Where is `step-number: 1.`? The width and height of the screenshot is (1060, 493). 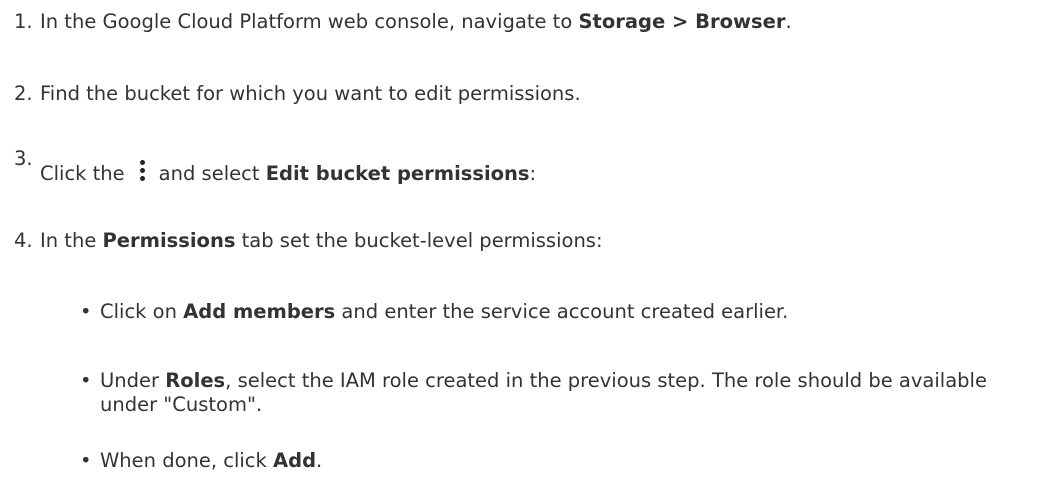
step-number: 1. is located at coordinates (23, 21).